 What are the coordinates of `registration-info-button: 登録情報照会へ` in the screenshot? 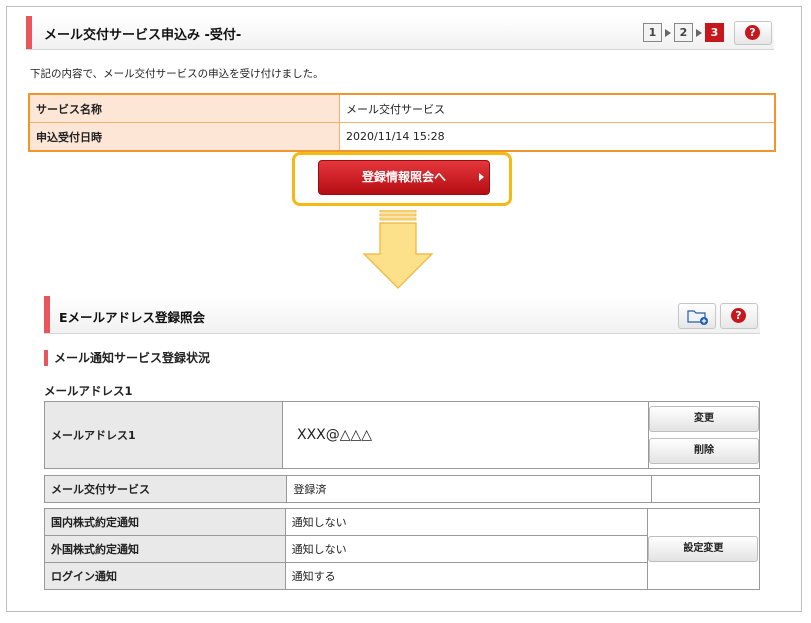 It's located at (404, 177).